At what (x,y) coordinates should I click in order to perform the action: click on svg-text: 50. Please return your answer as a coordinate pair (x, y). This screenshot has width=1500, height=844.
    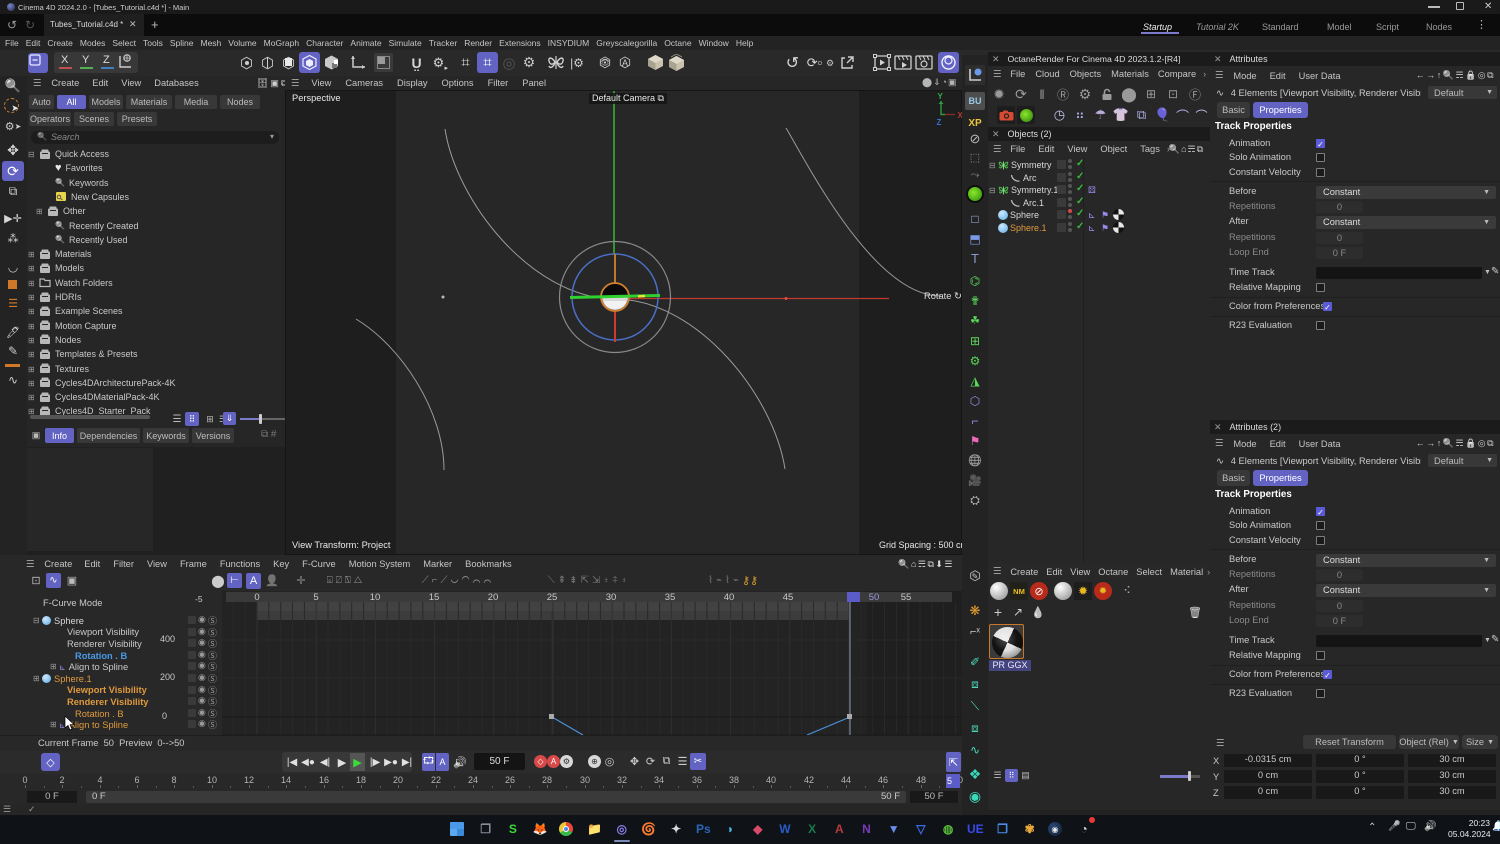
    Looking at the image, I should click on (874, 597).